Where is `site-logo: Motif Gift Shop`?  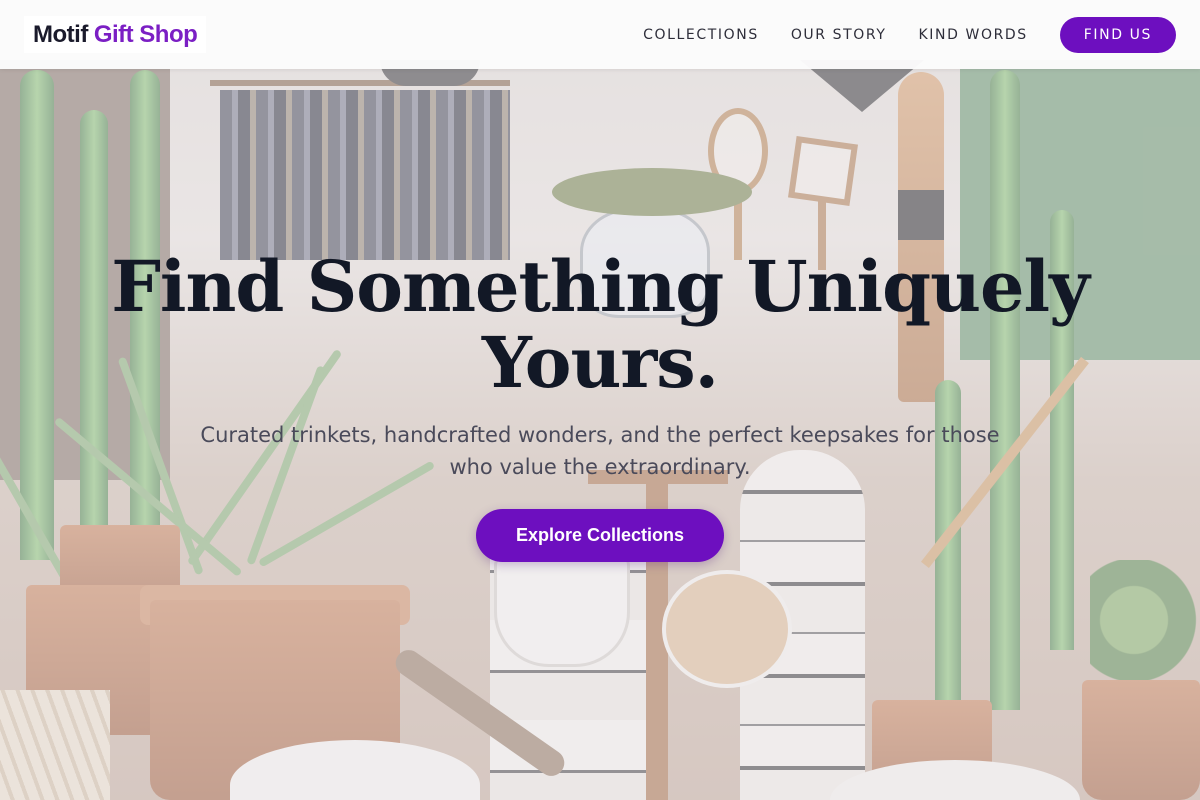 site-logo: Motif Gift Shop is located at coordinates (115, 34).